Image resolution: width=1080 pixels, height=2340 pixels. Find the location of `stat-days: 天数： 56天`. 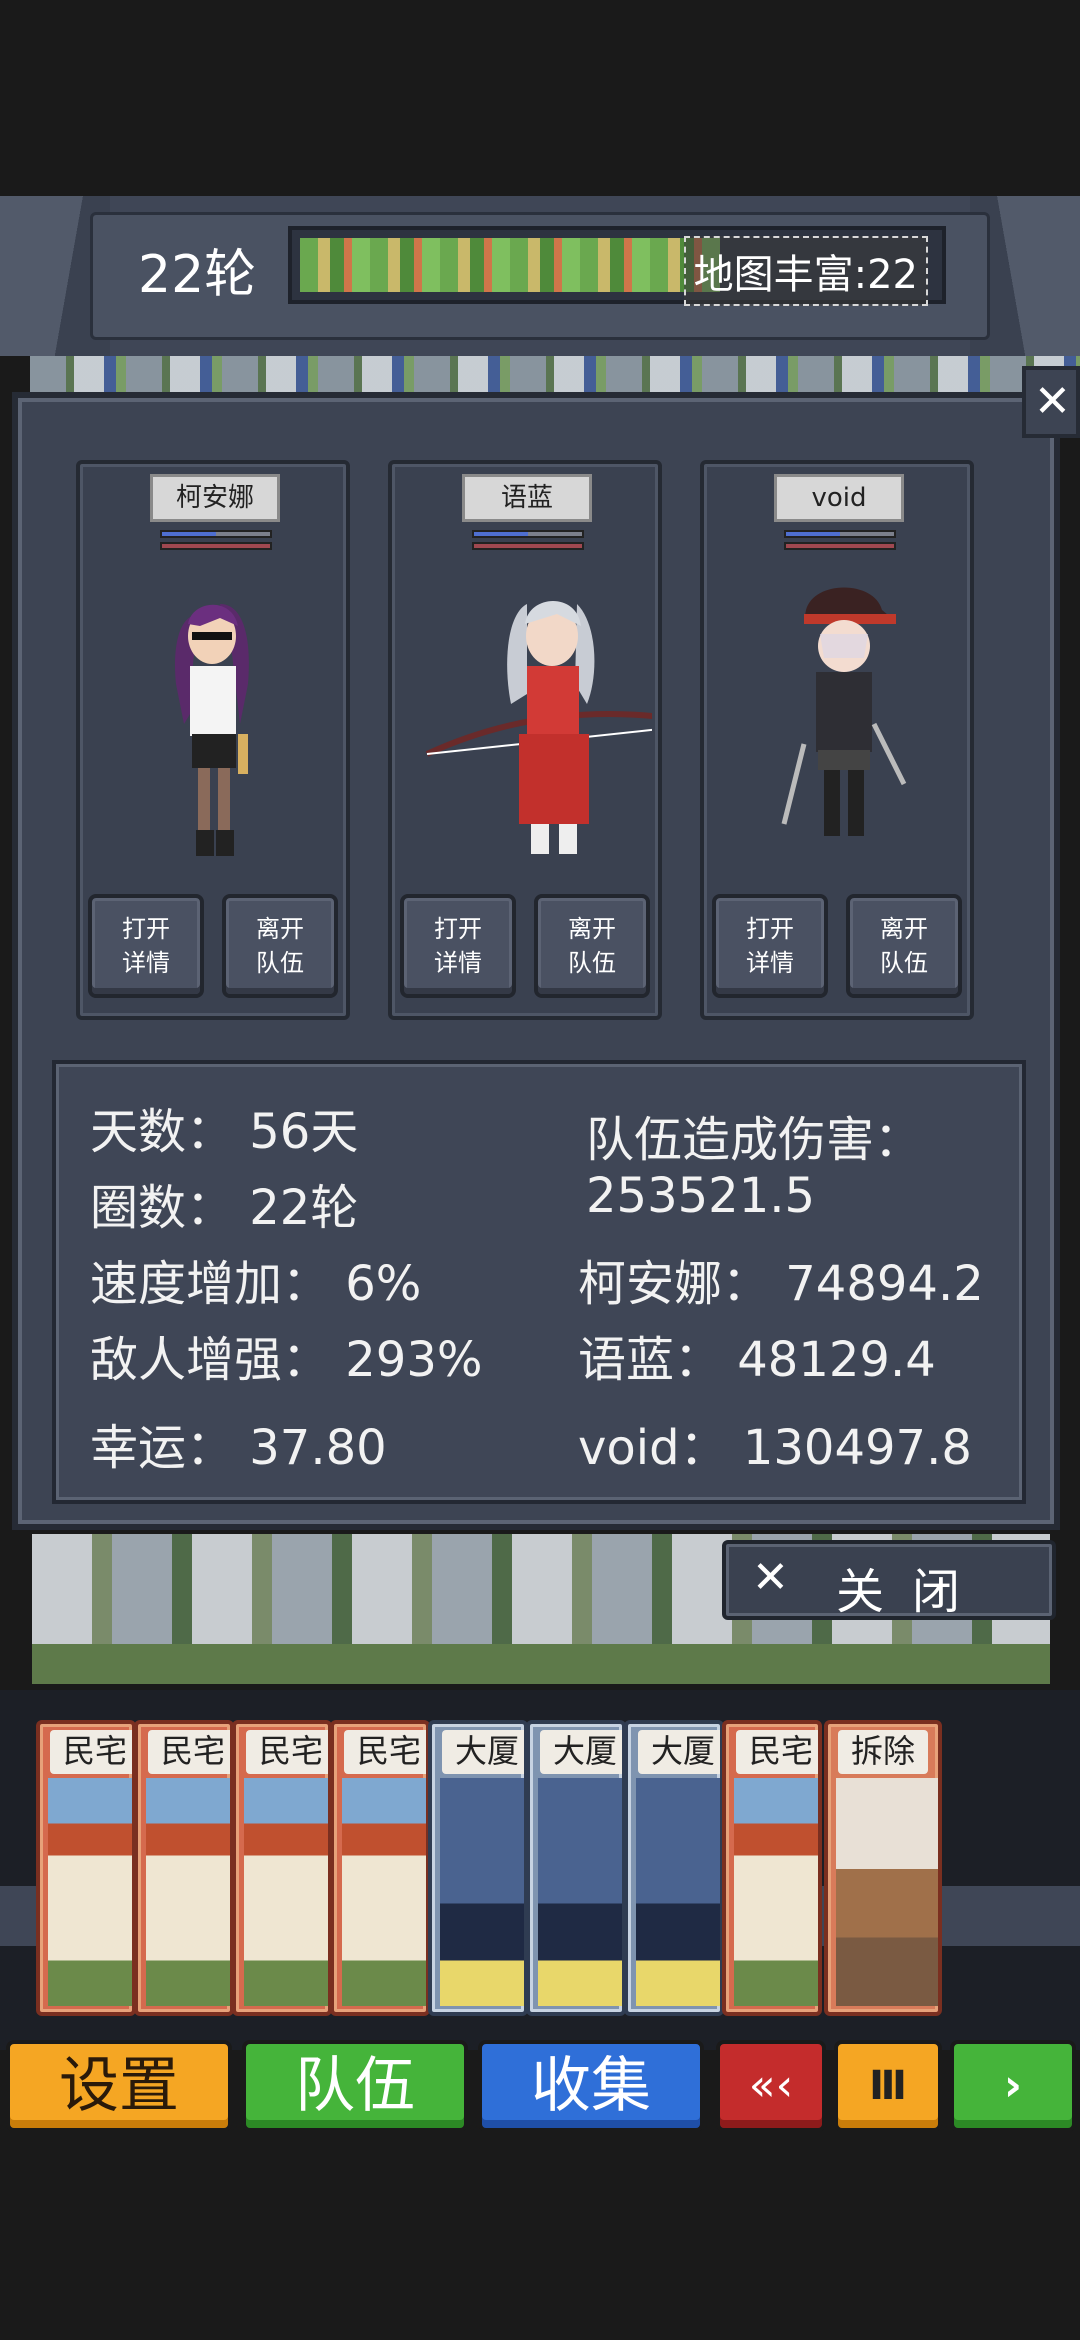

stat-days: 天数： 56天 is located at coordinates (224, 1132).